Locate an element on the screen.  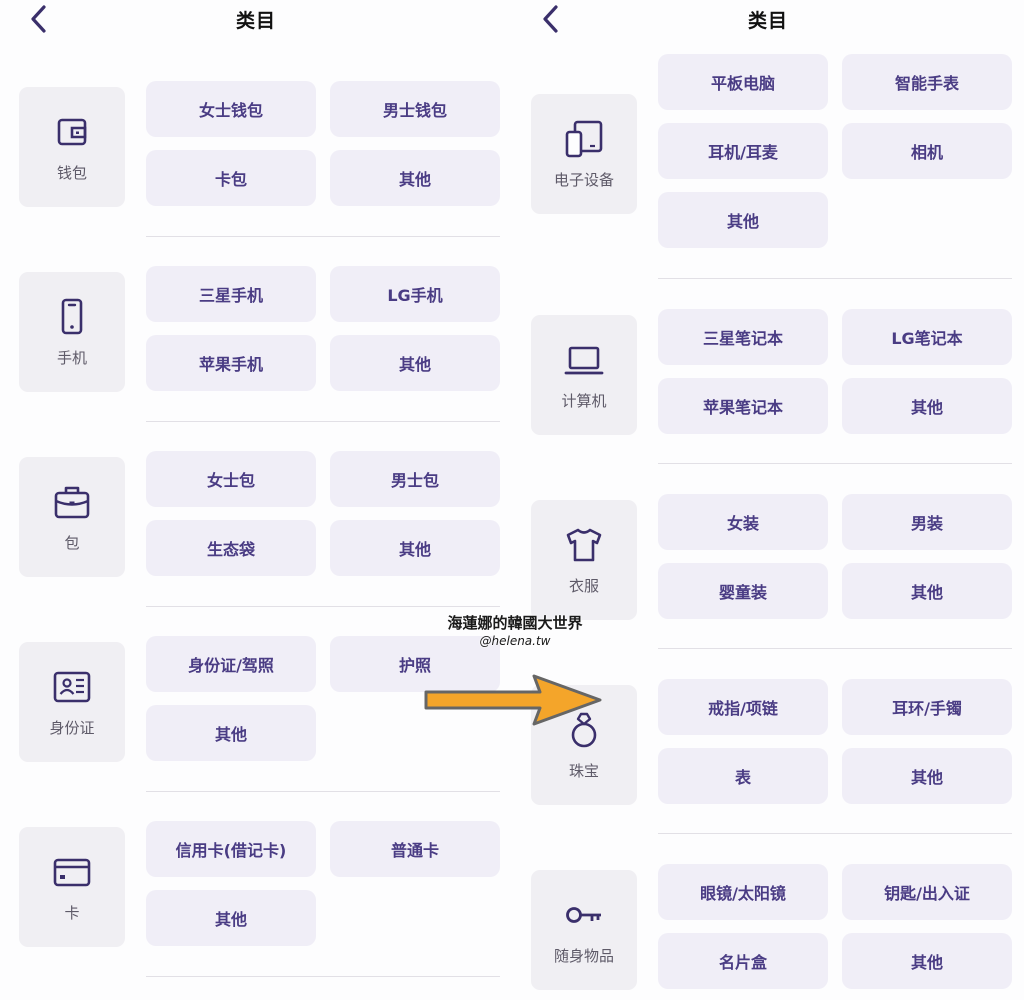
subcategory-chip: LG笔记本 is located at coordinates (927, 337).